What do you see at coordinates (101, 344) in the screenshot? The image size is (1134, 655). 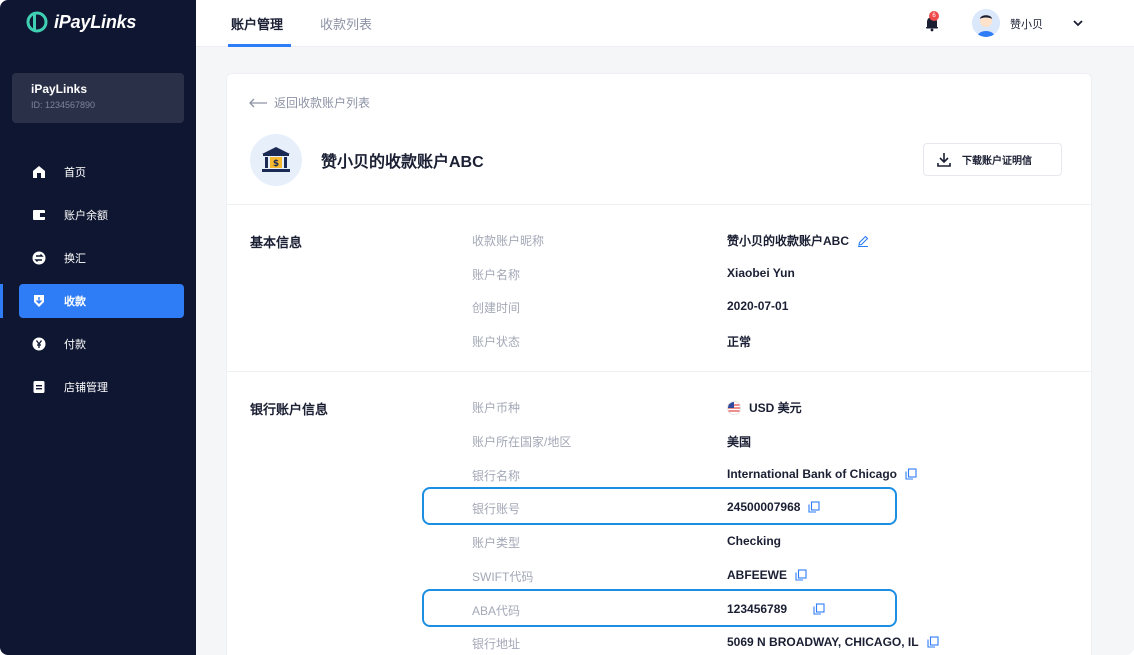 I see `sidebar-item-pay: 付款` at bounding box center [101, 344].